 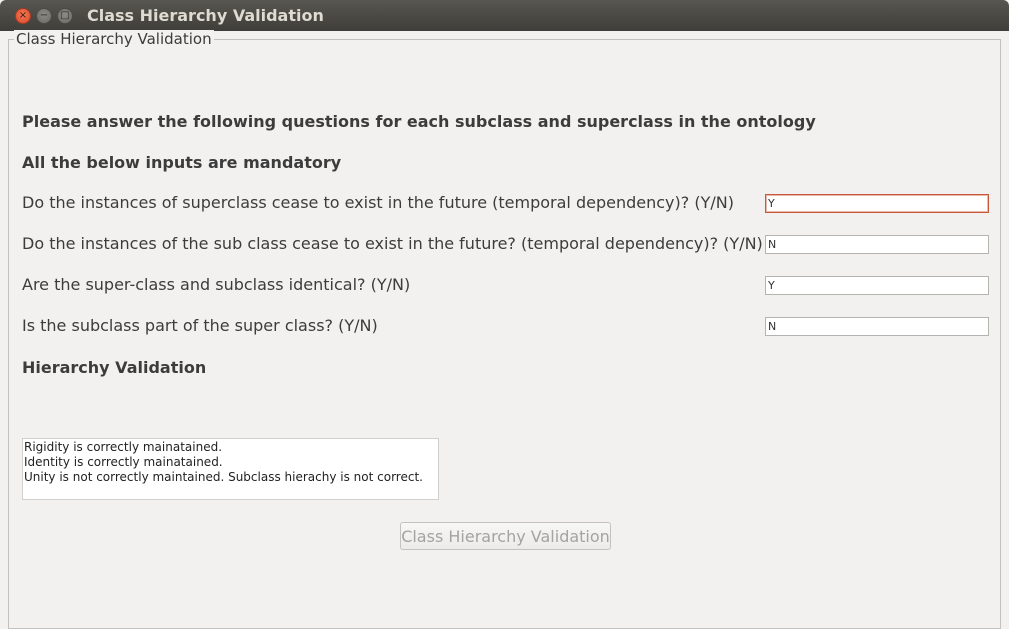 I want to click on minimize-icon: −, so click(x=44, y=16).